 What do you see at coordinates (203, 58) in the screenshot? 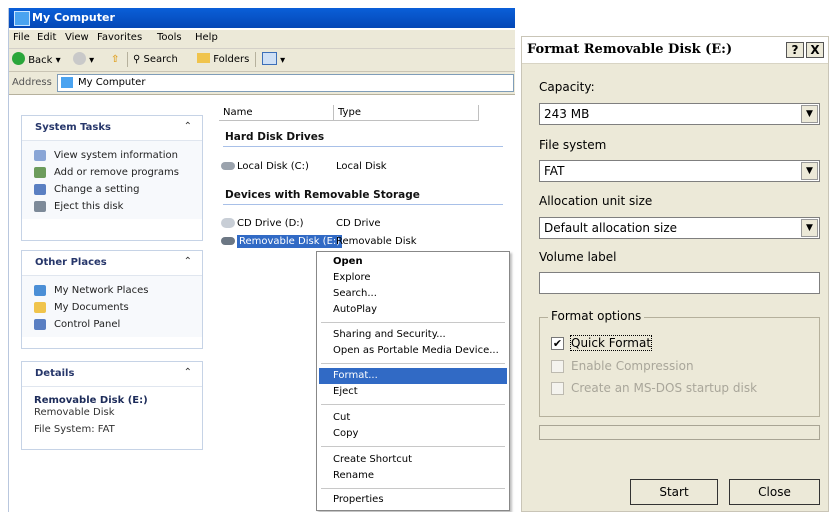
I see `folder-icon` at bounding box center [203, 58].